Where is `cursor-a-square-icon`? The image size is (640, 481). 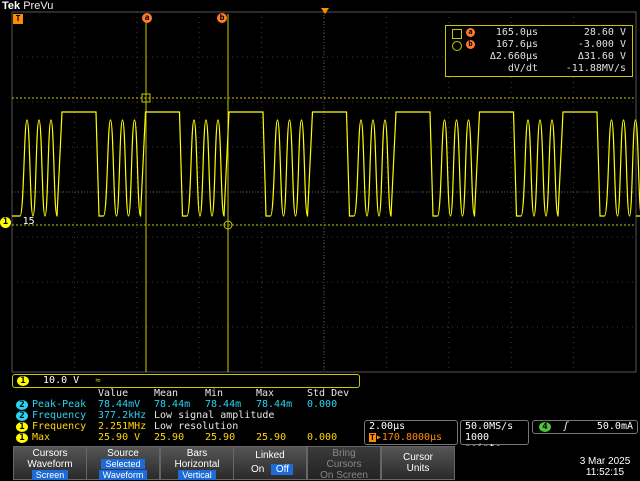
cursor-a-square-icon is located at coordinates (457, 34).